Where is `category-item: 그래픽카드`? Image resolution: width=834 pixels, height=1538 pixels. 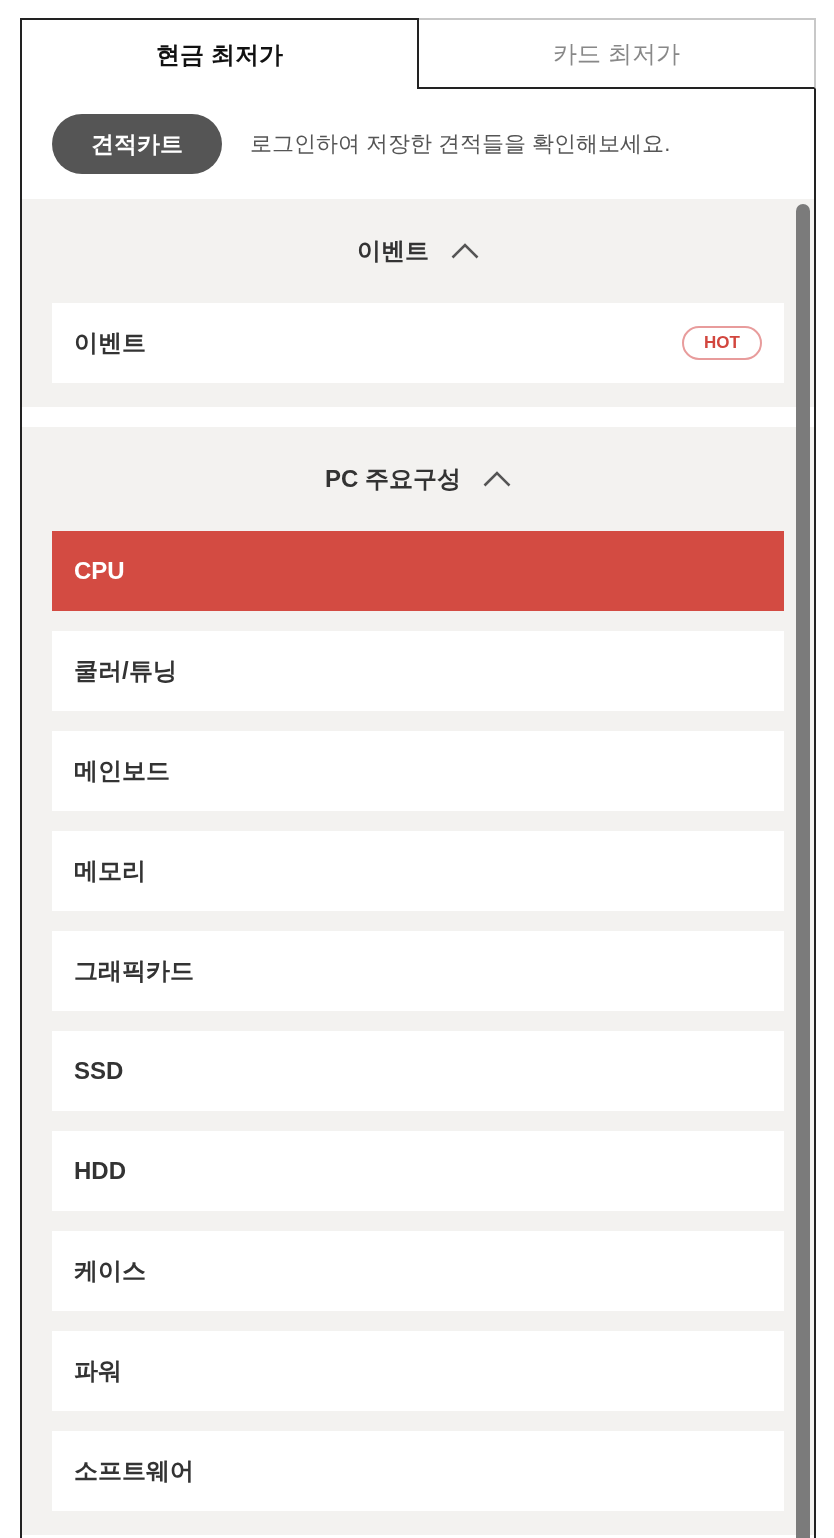
category-item: 그래픽카드 is located at coordinates (418, 971).